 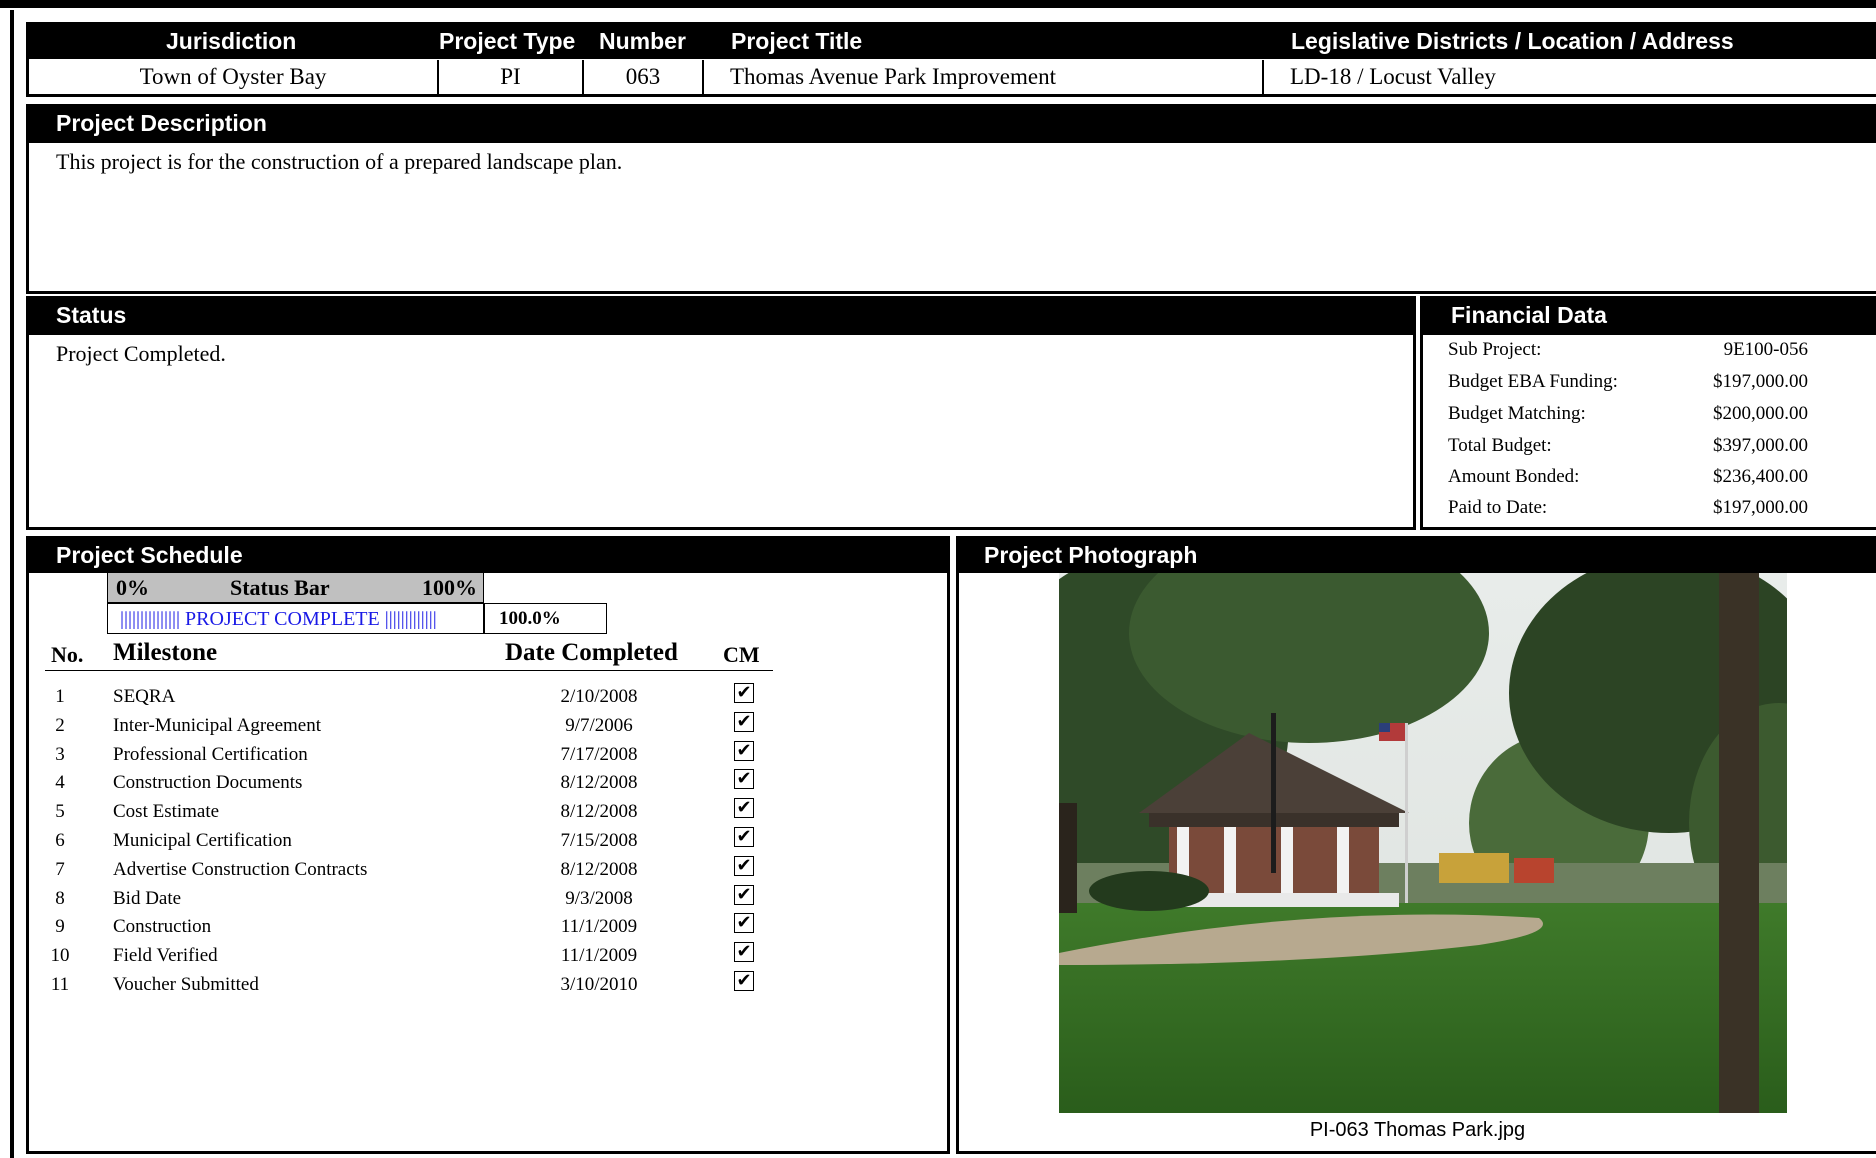 I want to click on milestone-name: Professional Certification, so click(x=210, y=754).